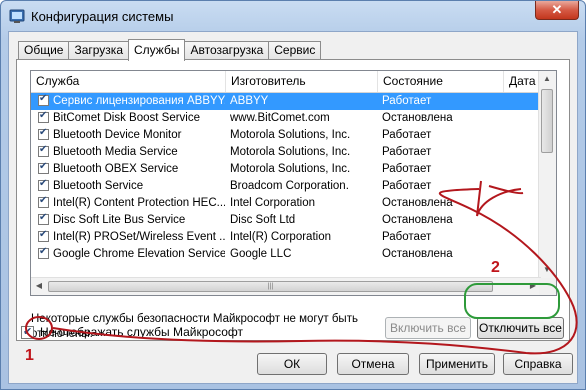 This screenshot has width=586, height=391. Describe the element at coordinates (273, 203) in the screenshot. I see `service-manufacturer: Intel Corporation` at that location.